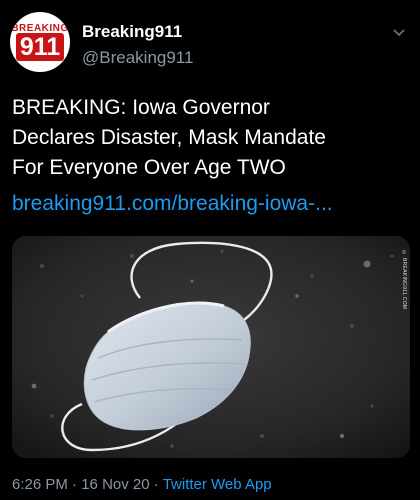 This screenshot has height=500, width=420. What do you see at coordinates (40, 47) in the screenshot?
I see `avatar-brand-number: 911` at bounding box center [40, 47].